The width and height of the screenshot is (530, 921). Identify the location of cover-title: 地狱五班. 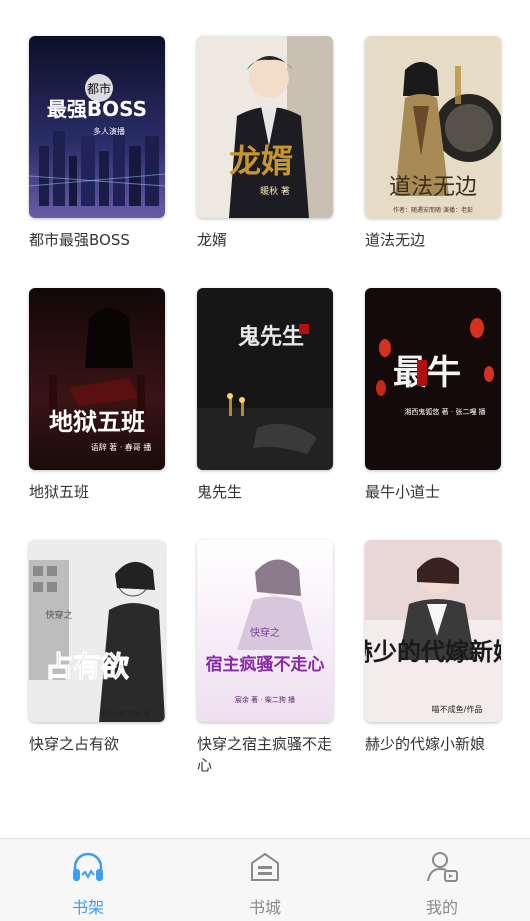
(97, 421).